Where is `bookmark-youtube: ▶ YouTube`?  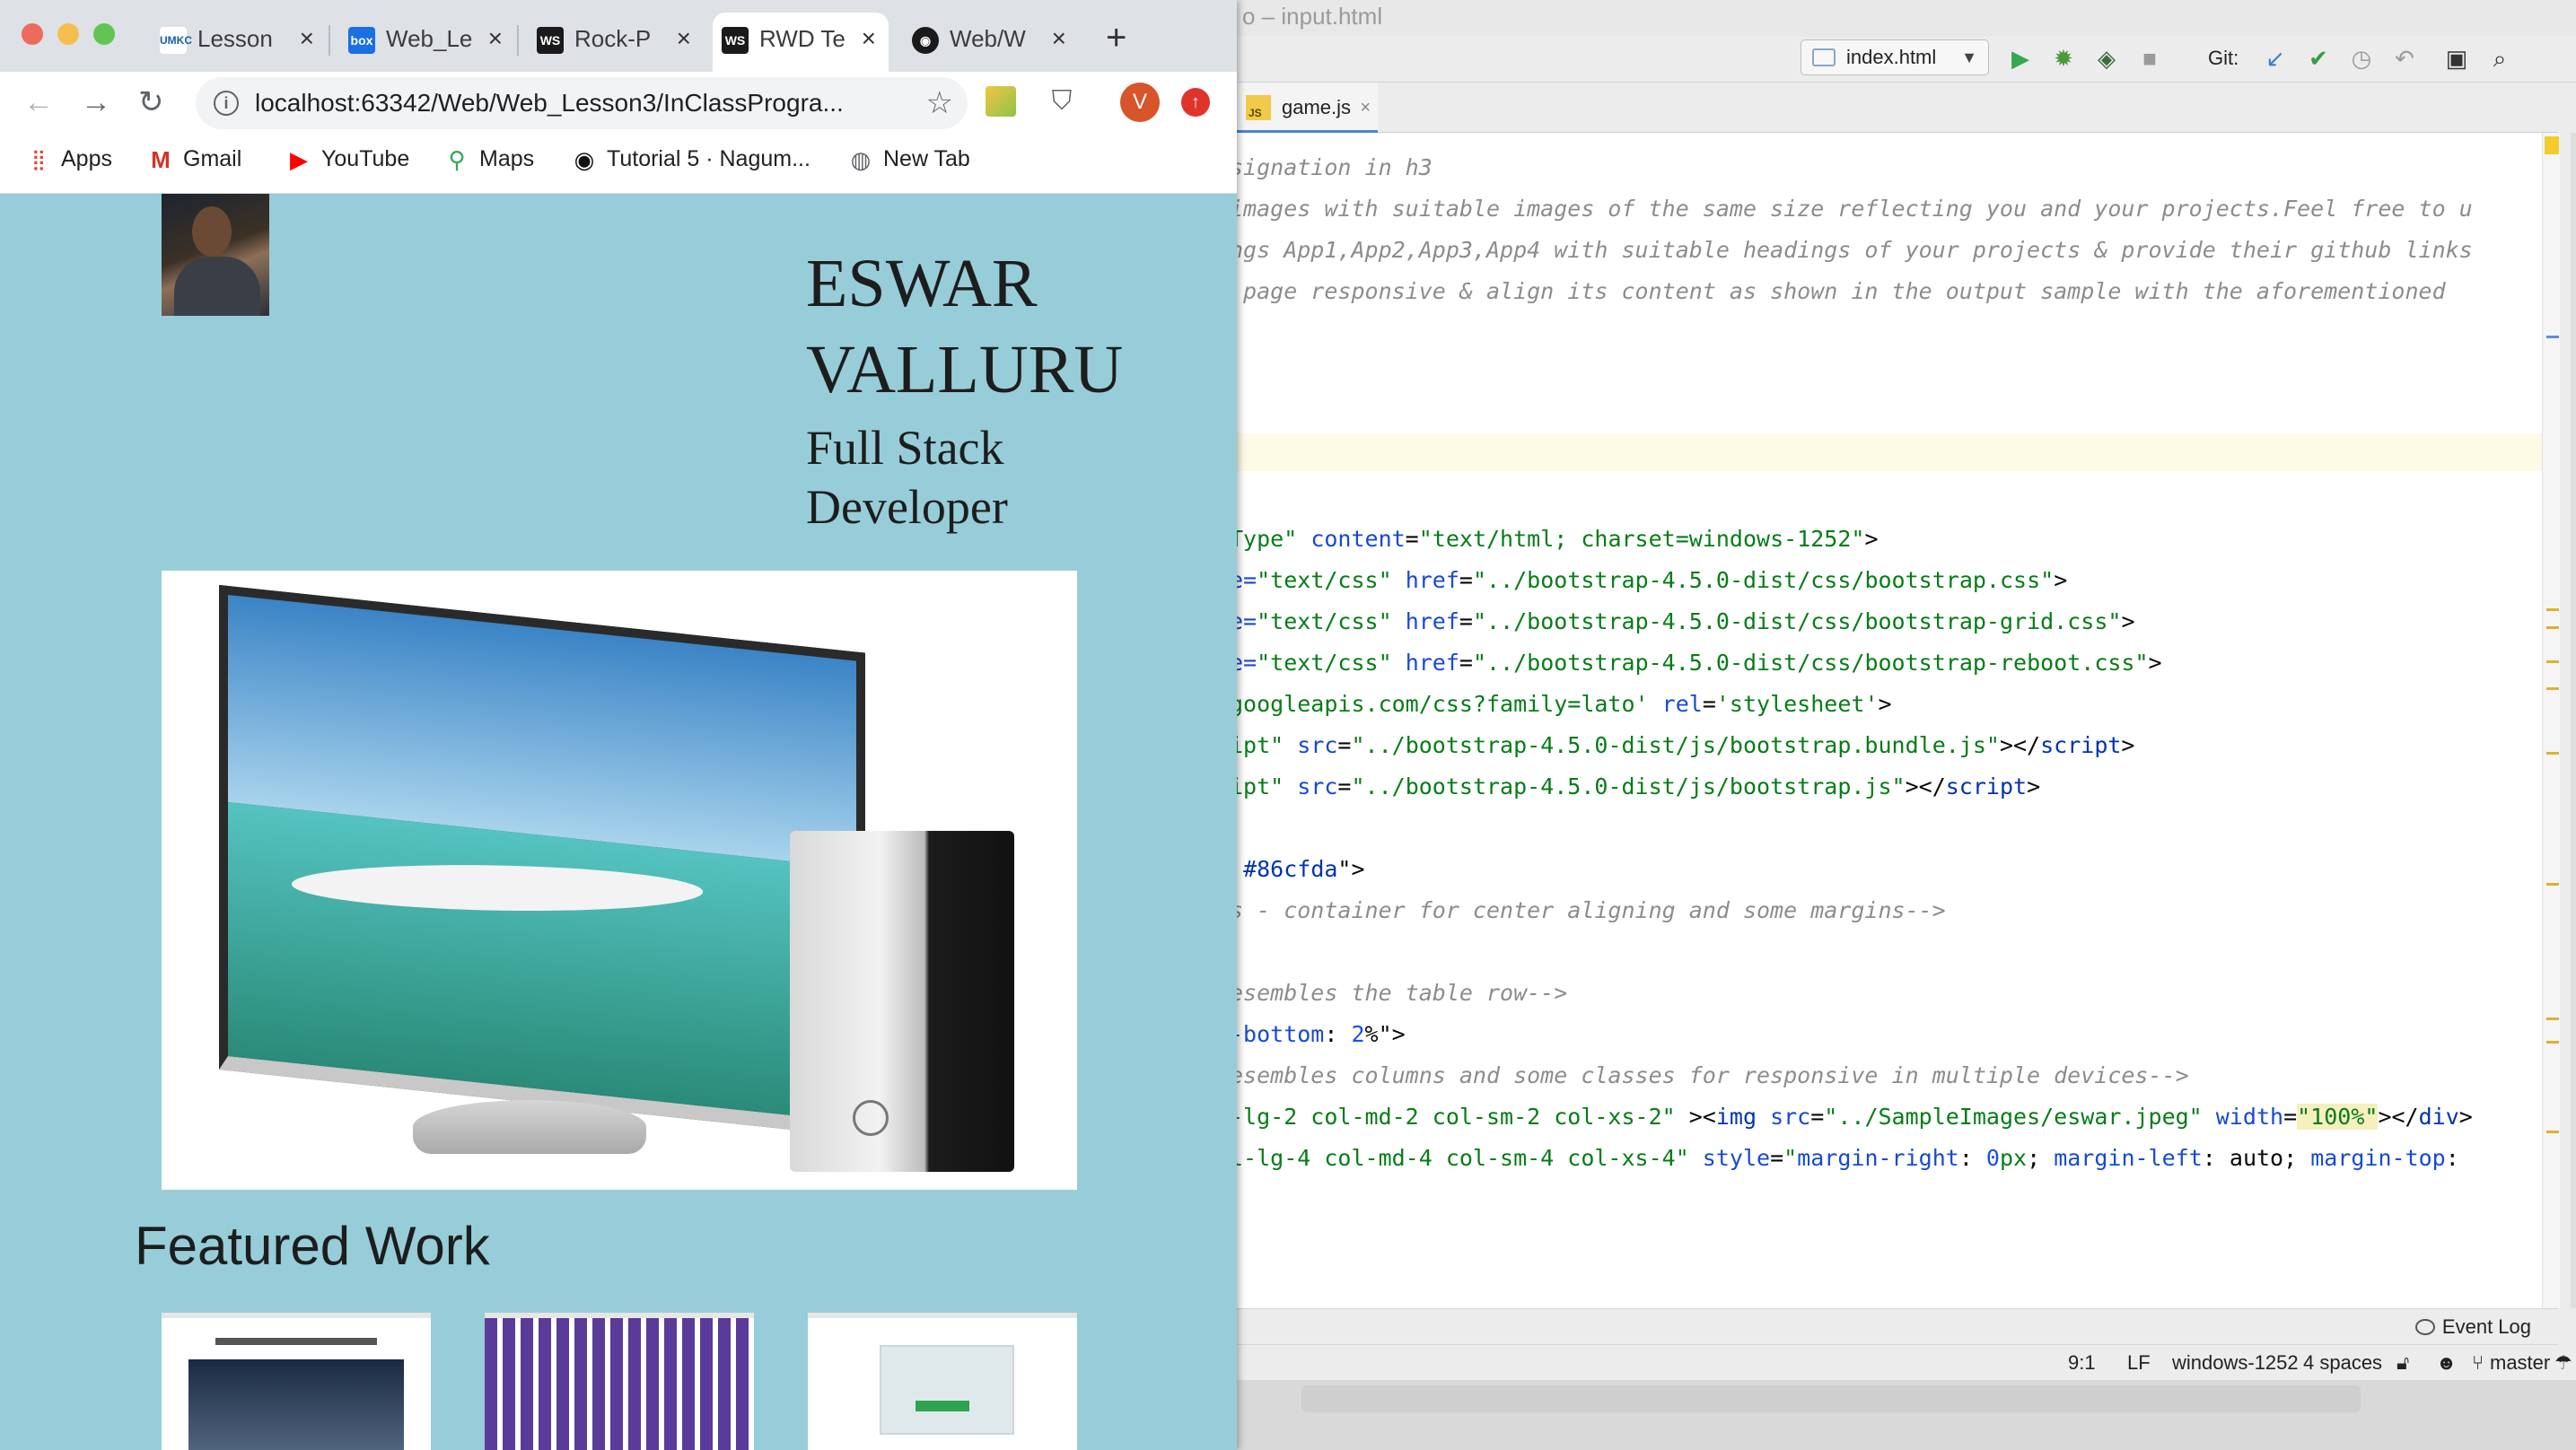
bookmark-youtube: ▶ YouTube is located at coordinates (347, 159).